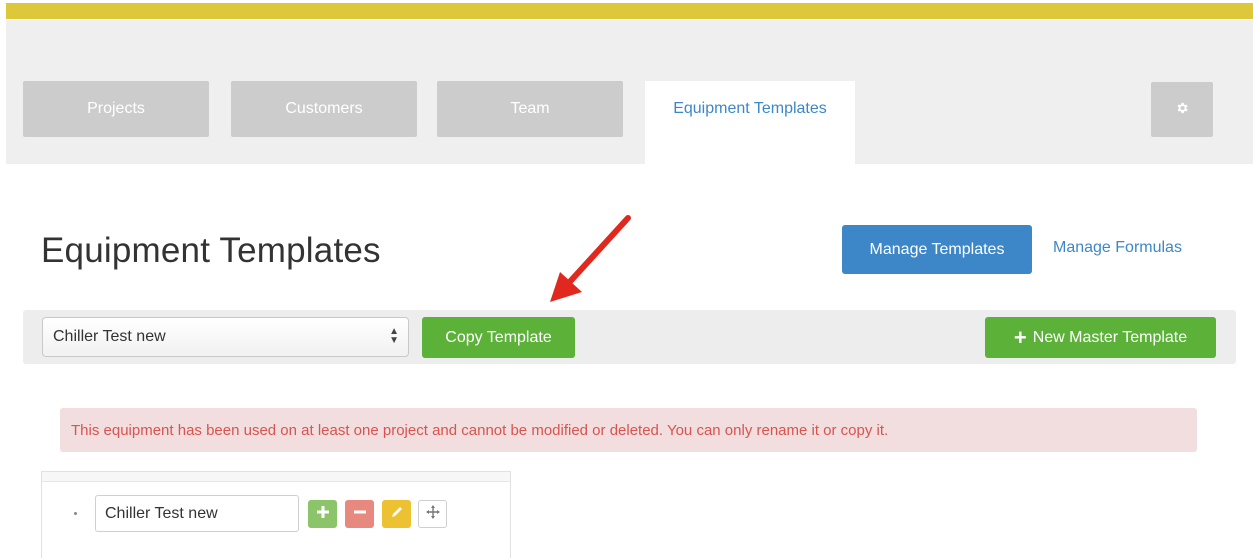 This screenshot has height=558, width=1253. What do you see at coordinates (1020, 337) in the screenshot?
I see `plus-icon: +` at bounding box center [1020, 337].